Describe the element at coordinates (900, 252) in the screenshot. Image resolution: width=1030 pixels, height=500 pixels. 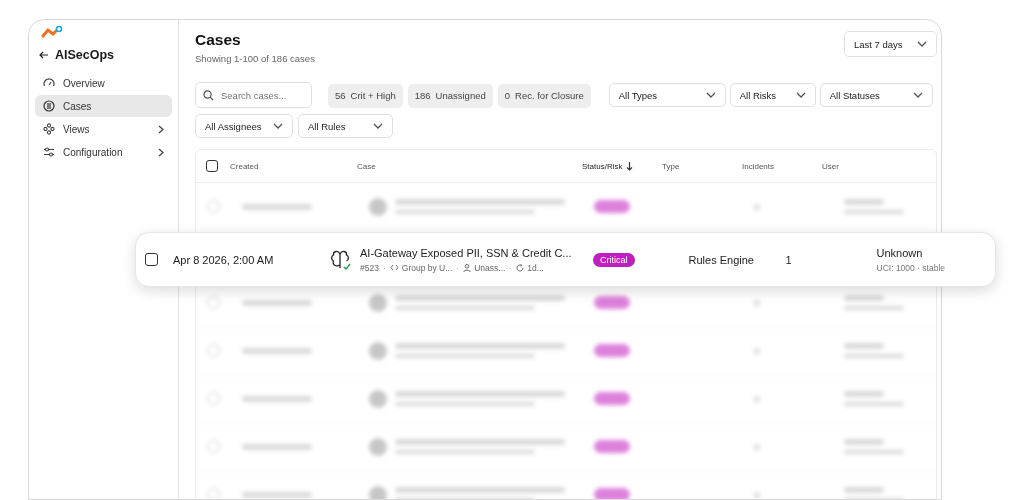
I see `user-name: Unknown` at that location.